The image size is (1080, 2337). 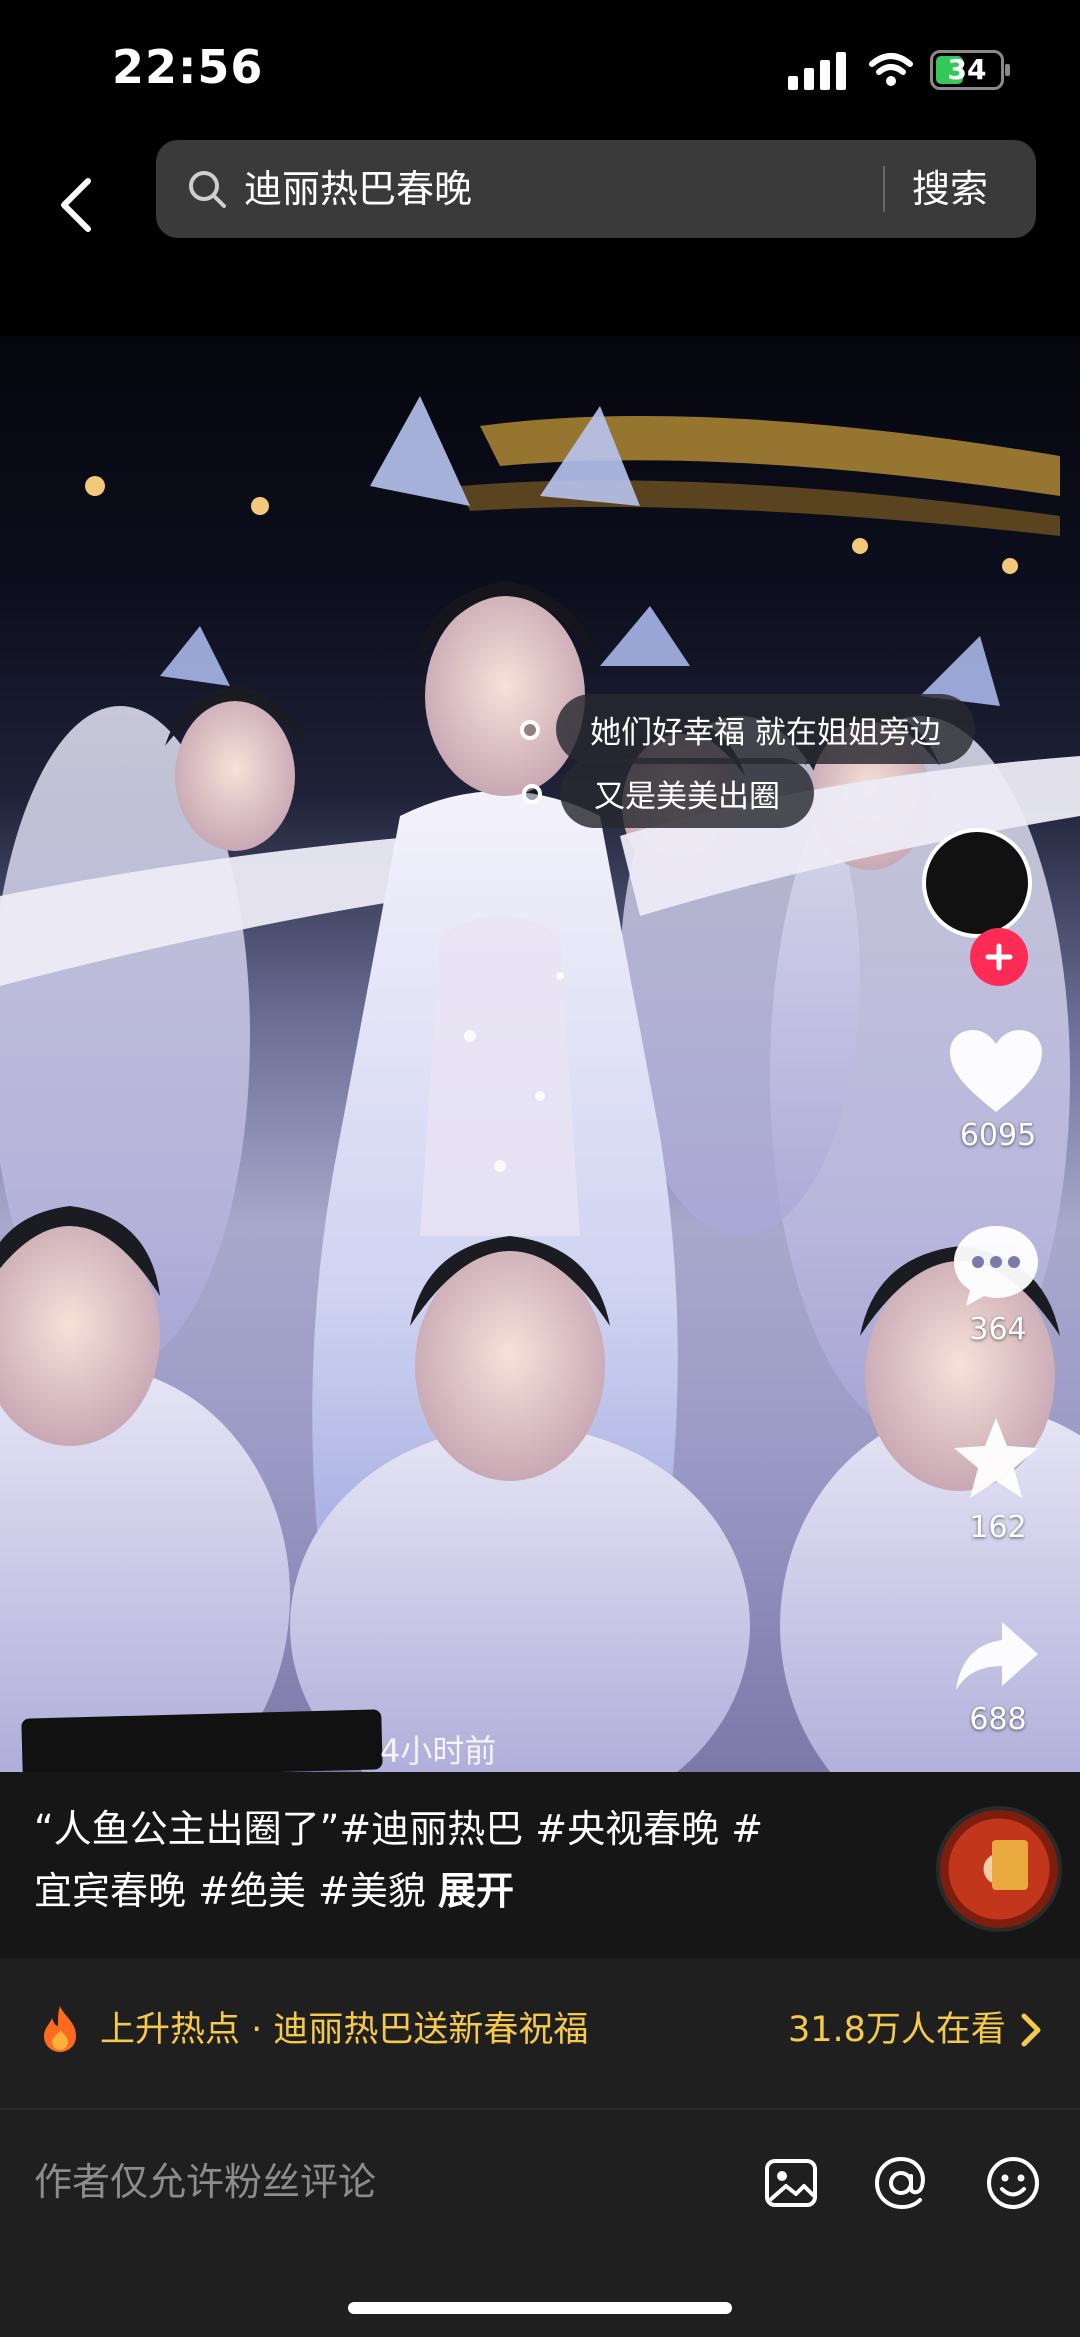 I want to click on video-caption: “人鱼公主出圈了”#迪丽热巴 #央视春晚 # 宜宾春晚 #绝美 #美貌 展开, so click(x=449, y=1860).